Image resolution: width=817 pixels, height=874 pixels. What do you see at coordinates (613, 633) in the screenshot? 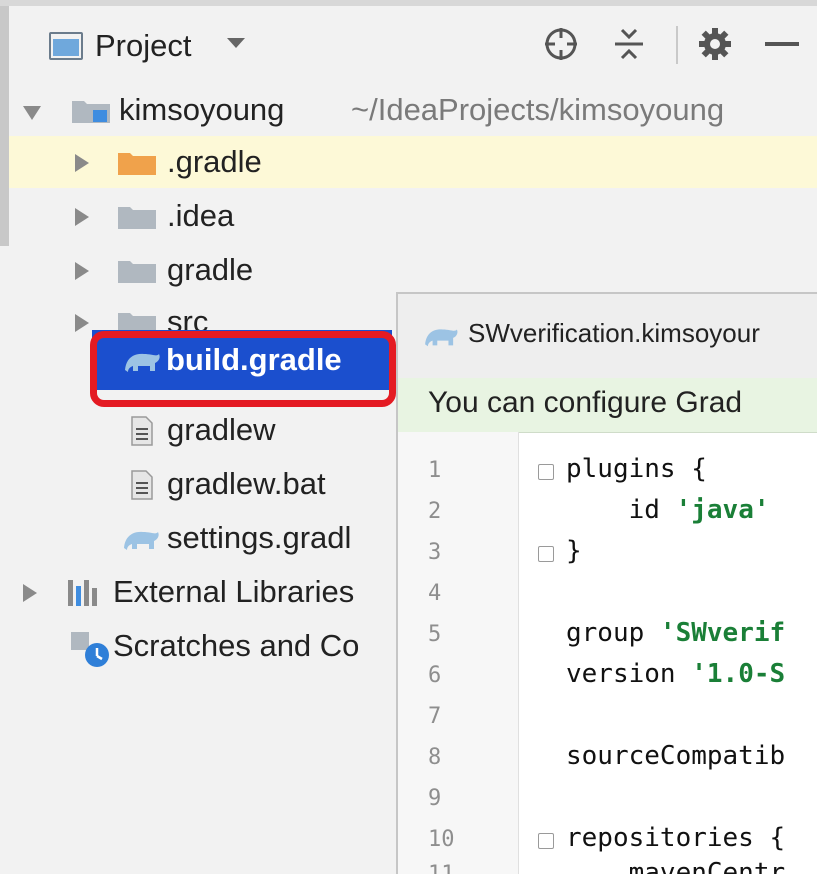
I see `code-text: group` at bounding box center [613, 633].